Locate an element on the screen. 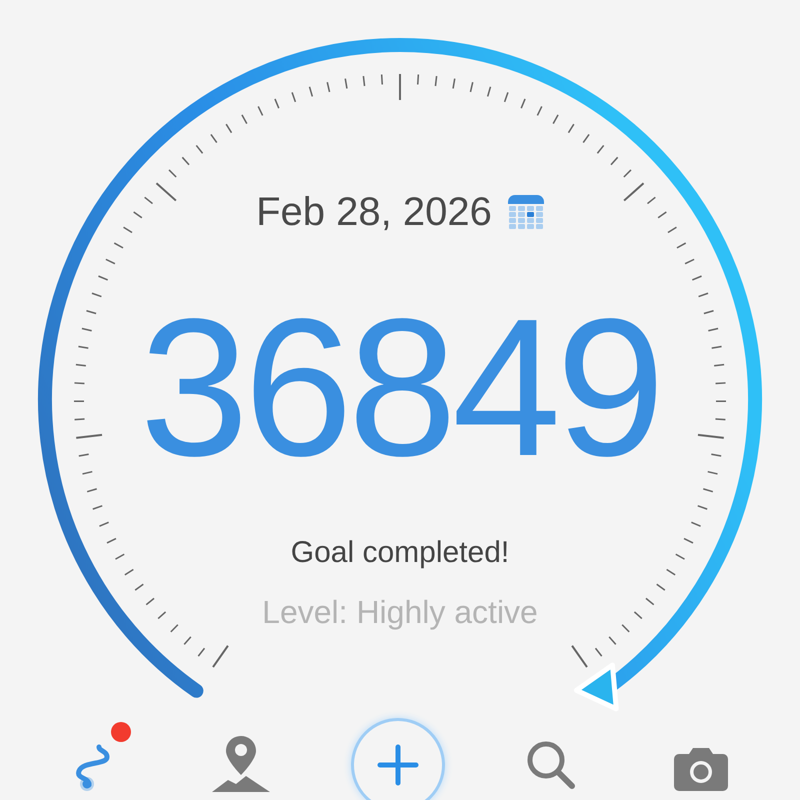  activity-level: Level: Highly active is located at coordinates (400, 612).